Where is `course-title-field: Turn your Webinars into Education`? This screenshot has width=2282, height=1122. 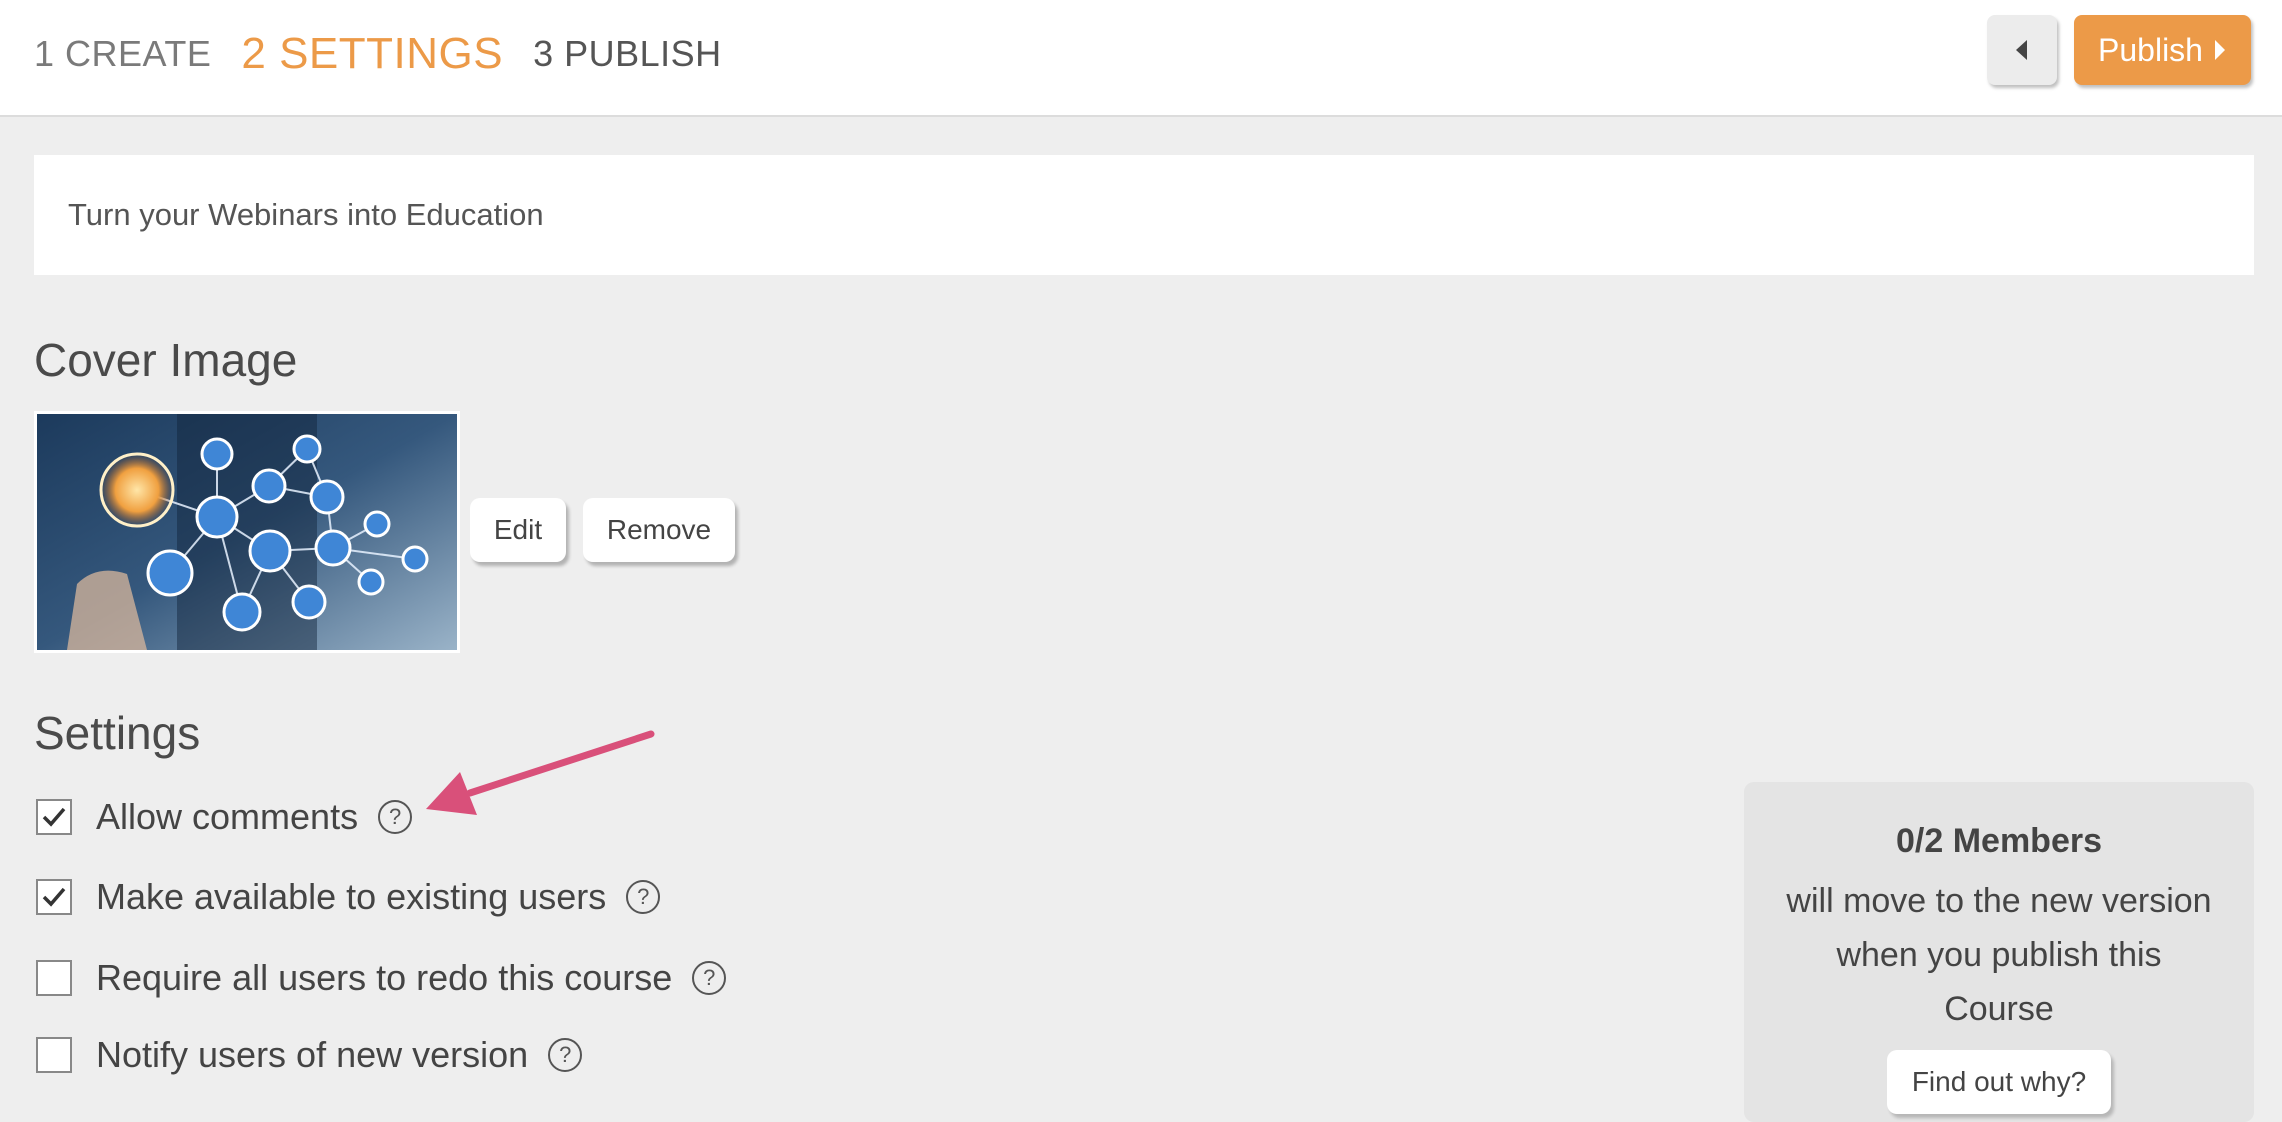
course-title-field: Turn your Webinars into Education is located at coordinates (1144, 215).